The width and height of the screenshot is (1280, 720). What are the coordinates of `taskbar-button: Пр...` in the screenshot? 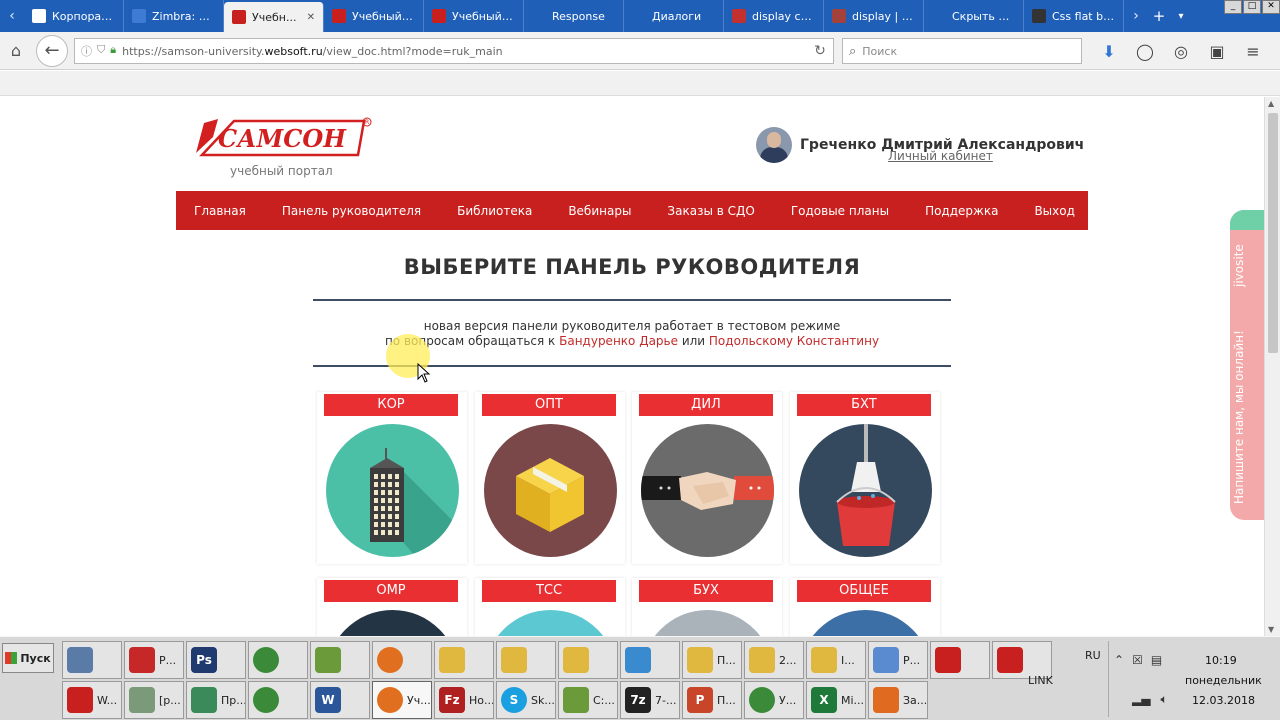 It's located at (216, 700).